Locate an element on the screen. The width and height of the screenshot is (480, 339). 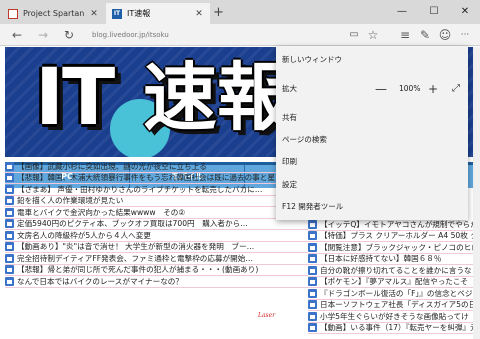
list-item: 自分の靴が擦り切れてることを誰かに言うな is located at coordinates (393, 271).